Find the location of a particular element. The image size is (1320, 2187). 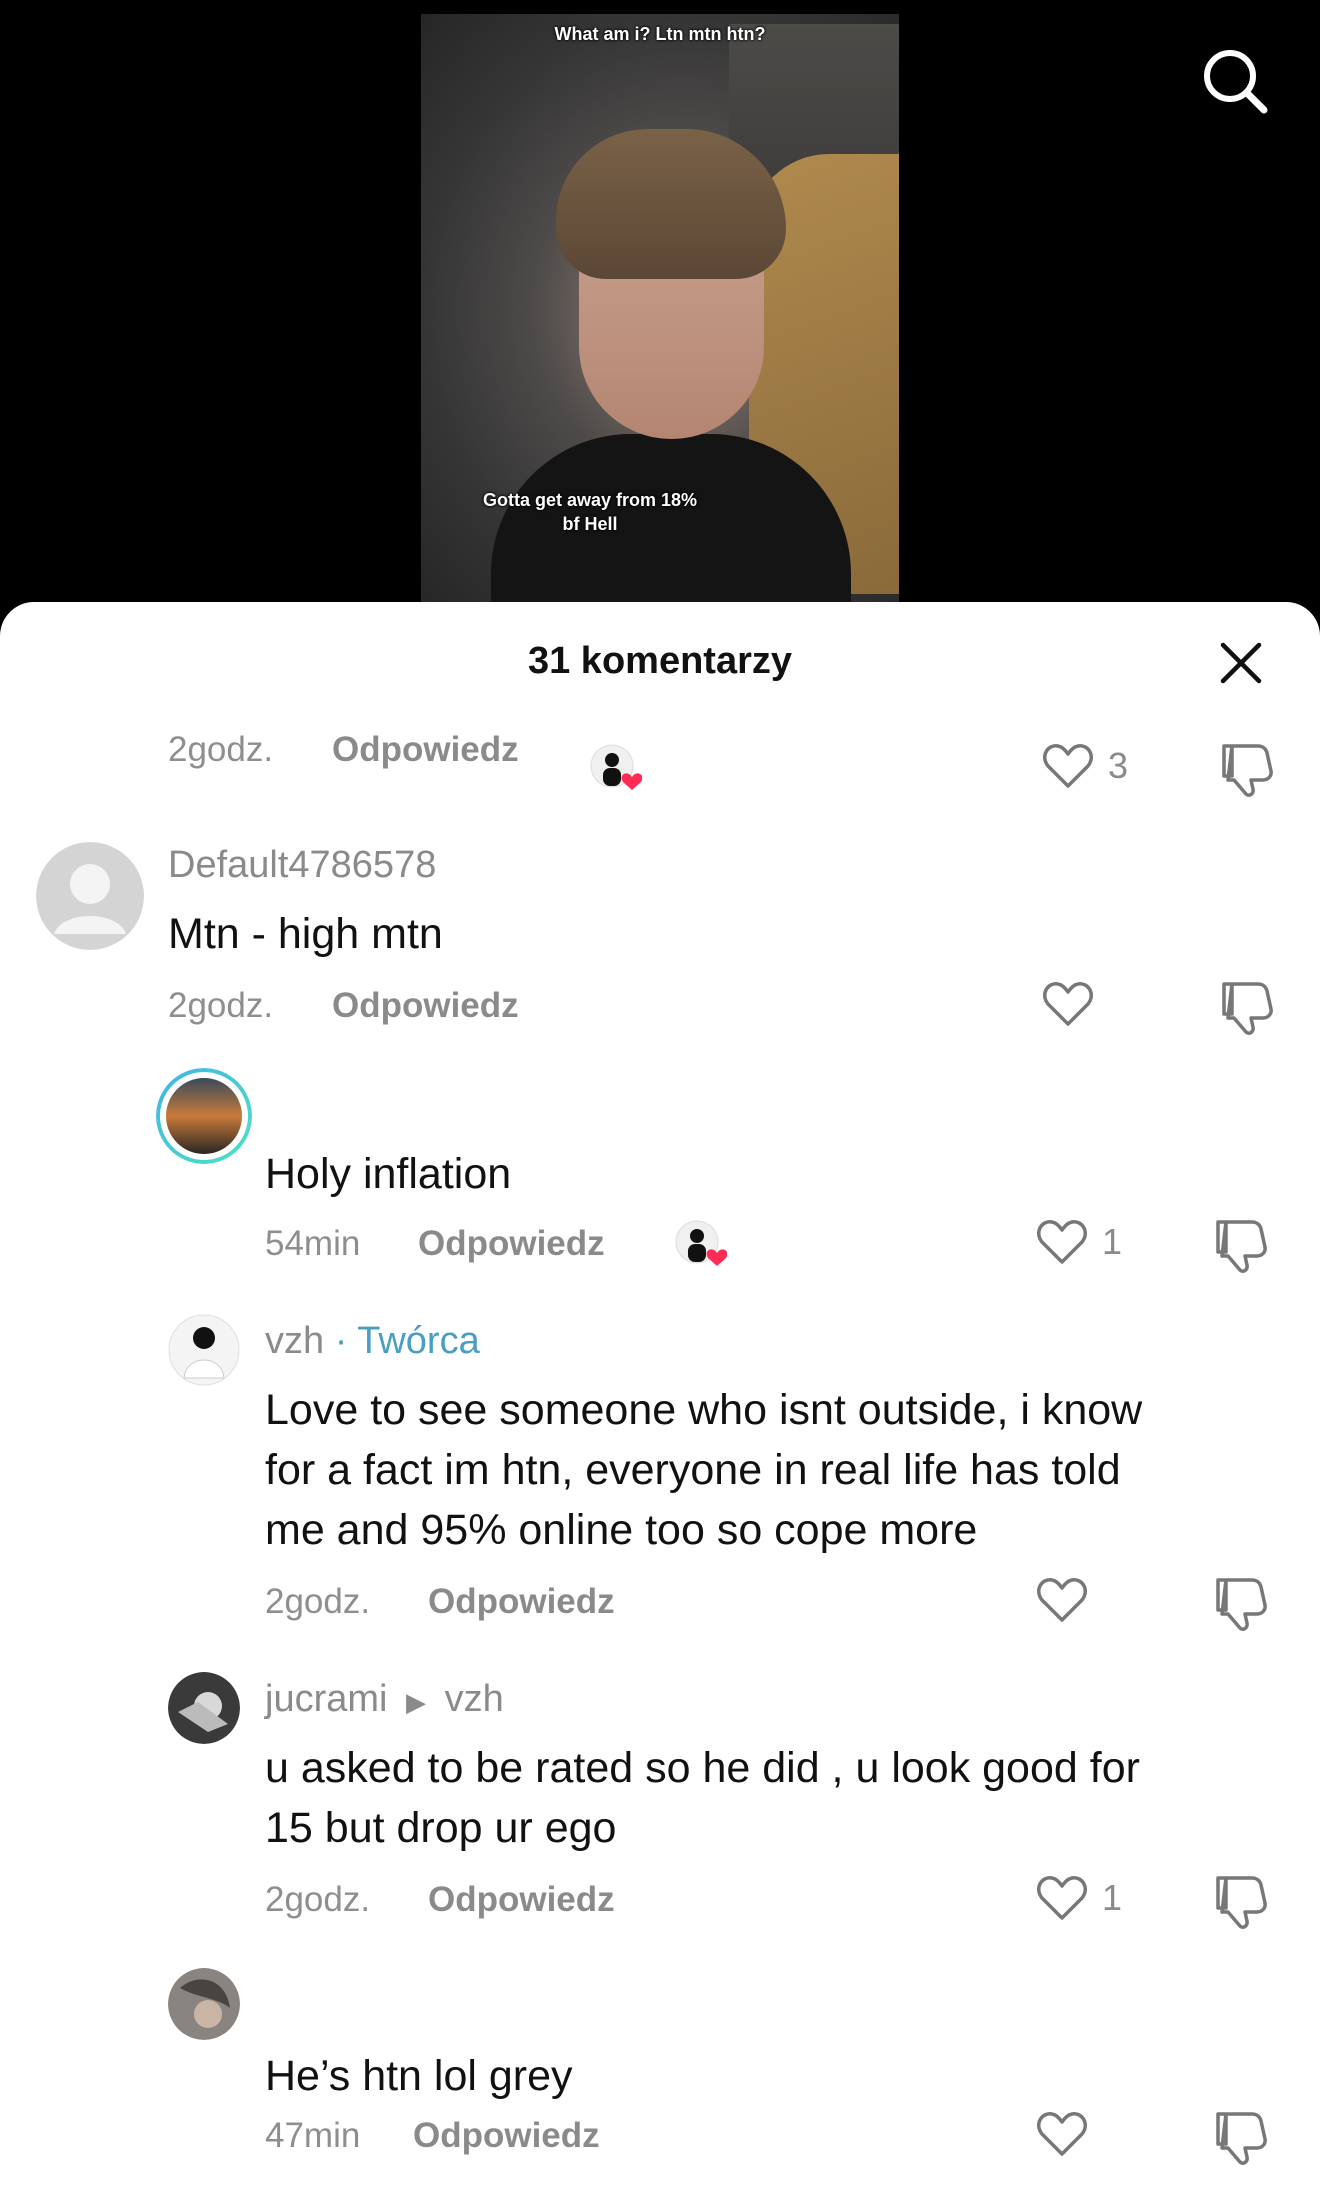

comment-username: Default4786578 is located at coordinates (302, 865).